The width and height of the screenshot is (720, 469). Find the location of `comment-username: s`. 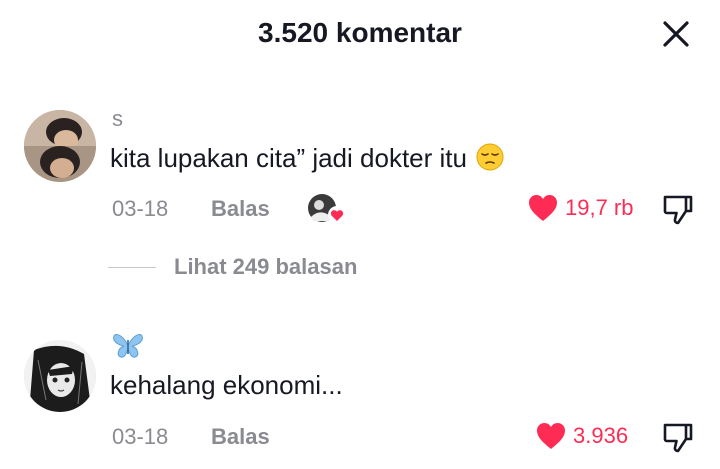

comment-username: s is located at coordinates (117, 119).